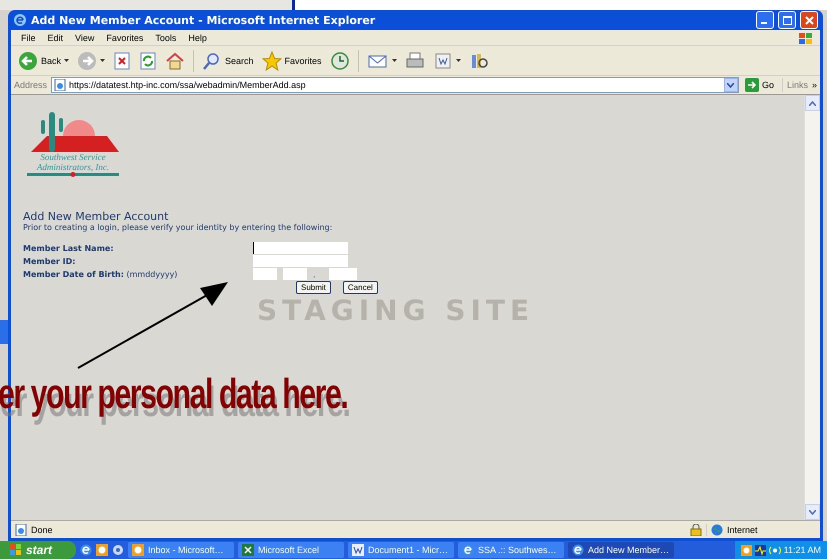 This screenshot has height=559, width=827. What do you see at coordinates (42, 529) in the screenshot?
I see `status-text: Done` at bounding box center [42, 529].